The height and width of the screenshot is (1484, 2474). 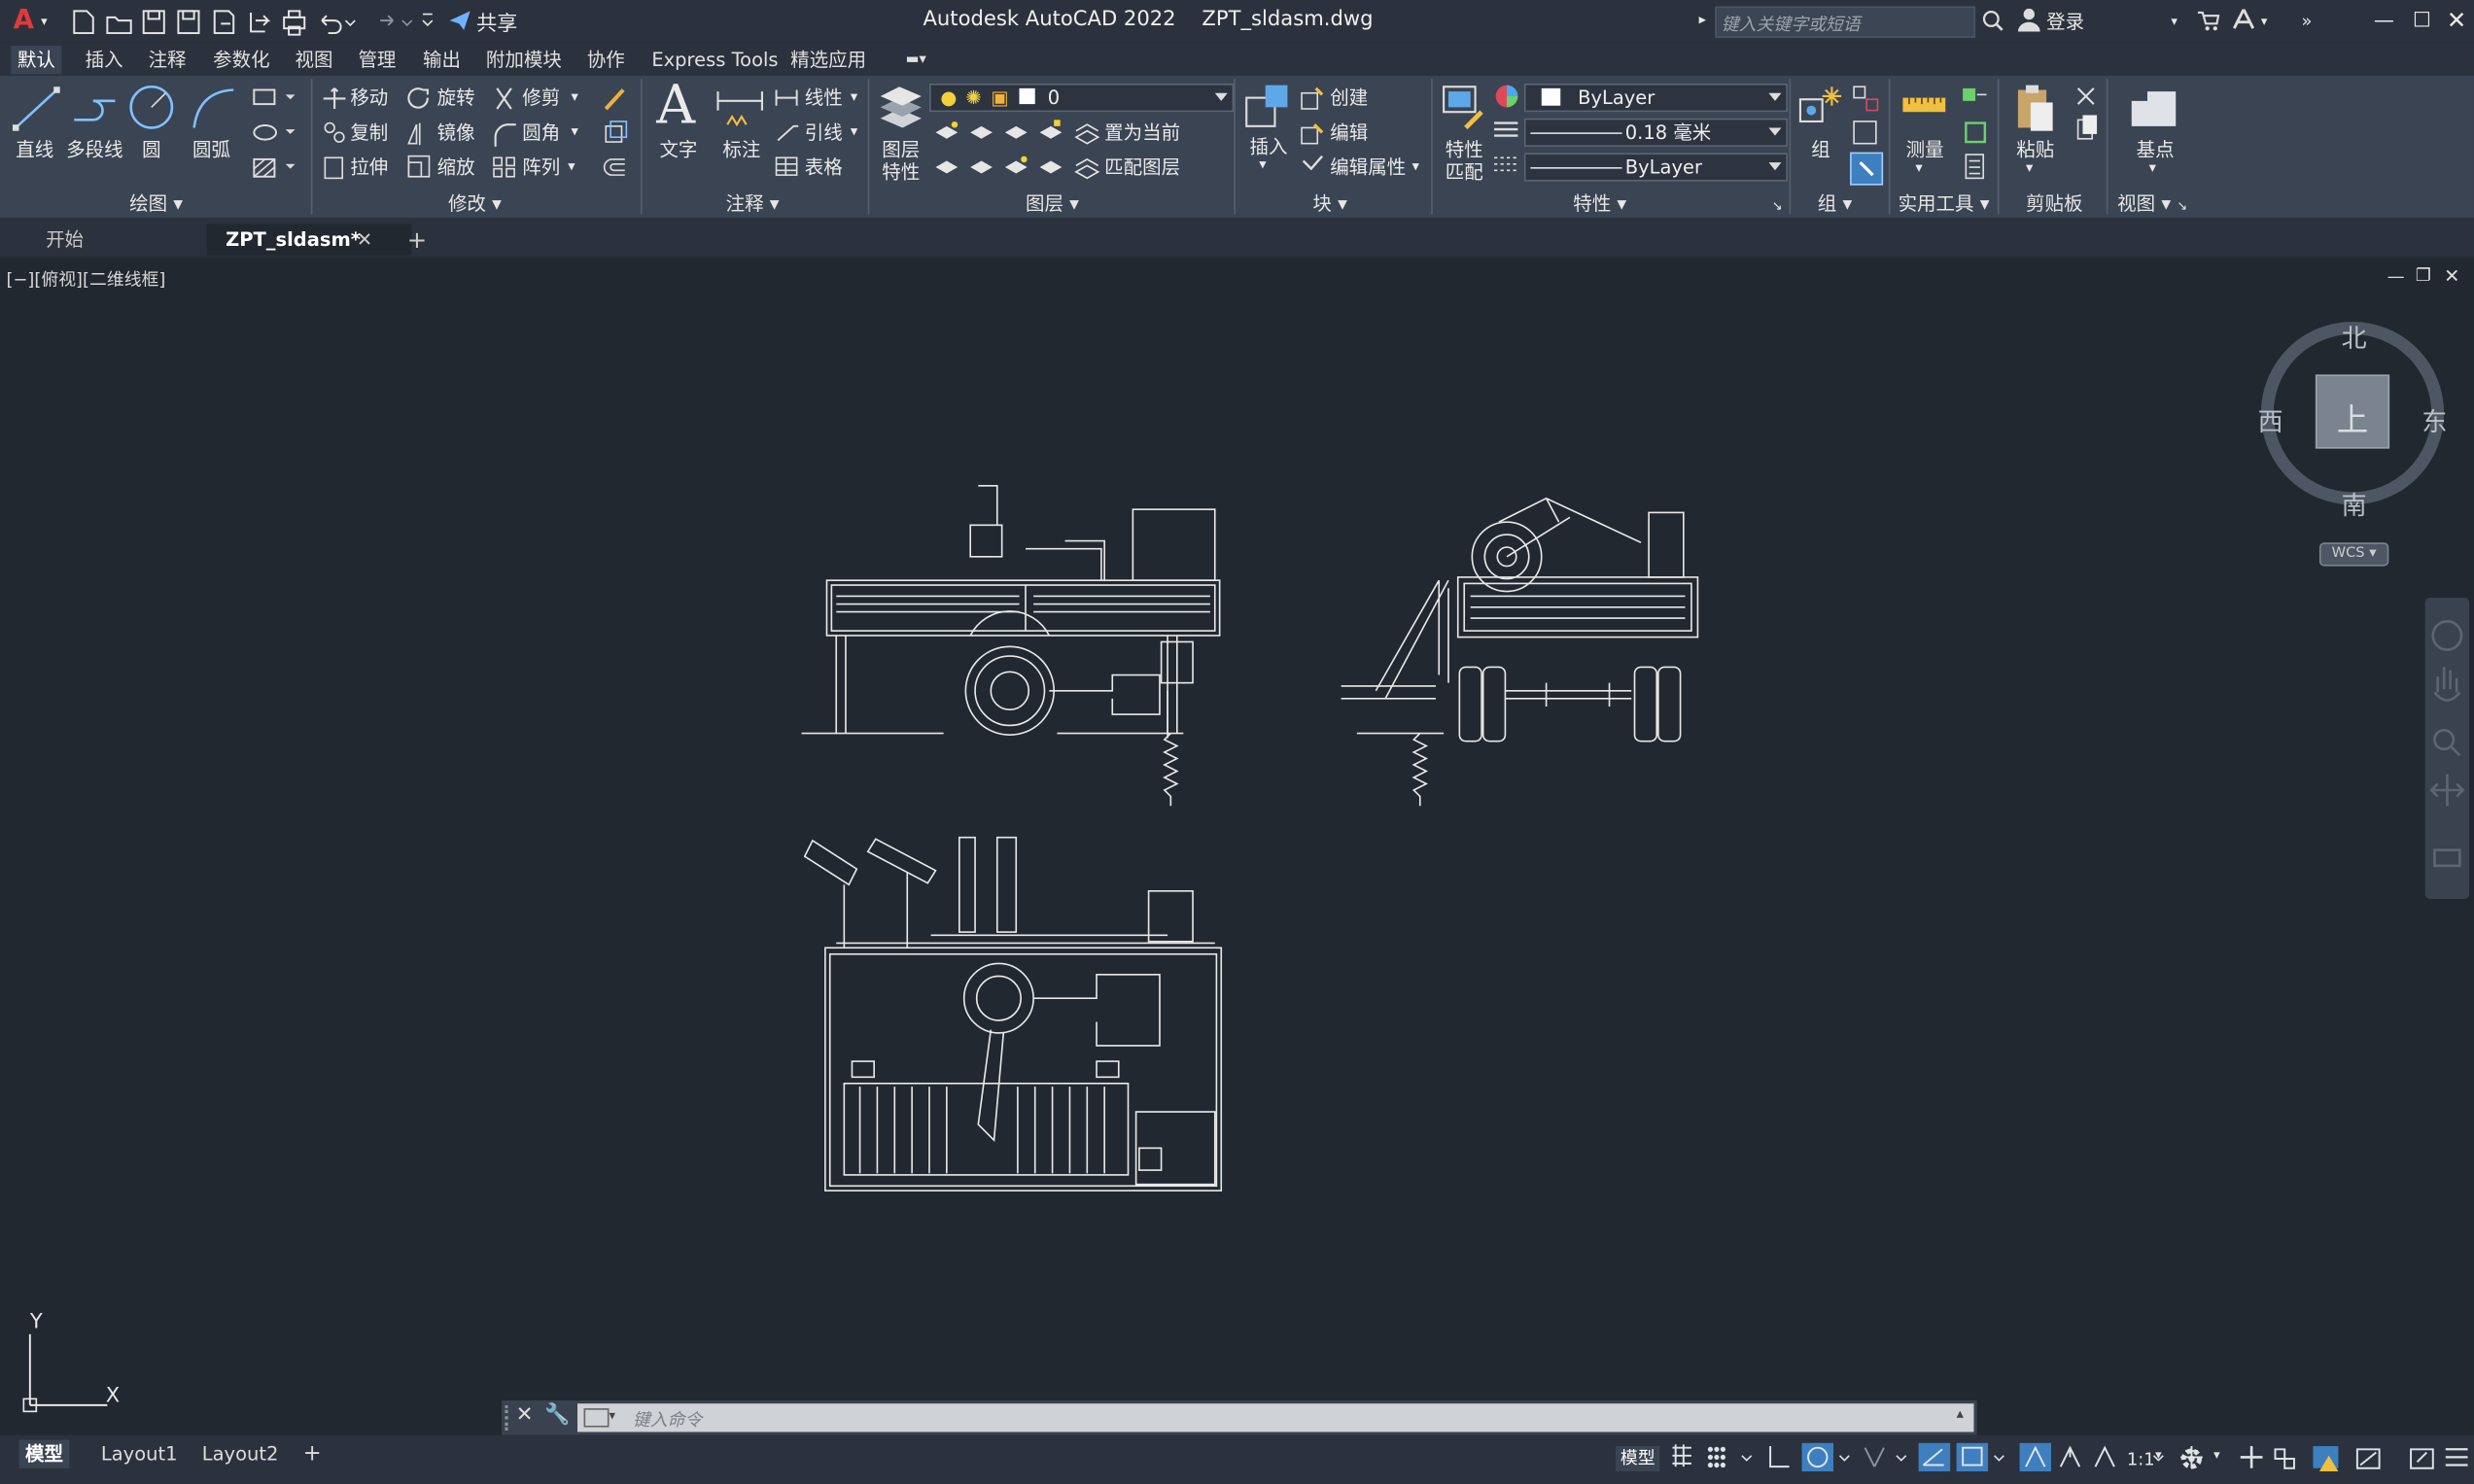 What do you see at coordinates (152, 109) in the screenshot?
I see `circle-icon` at bounding box center [152, 109].